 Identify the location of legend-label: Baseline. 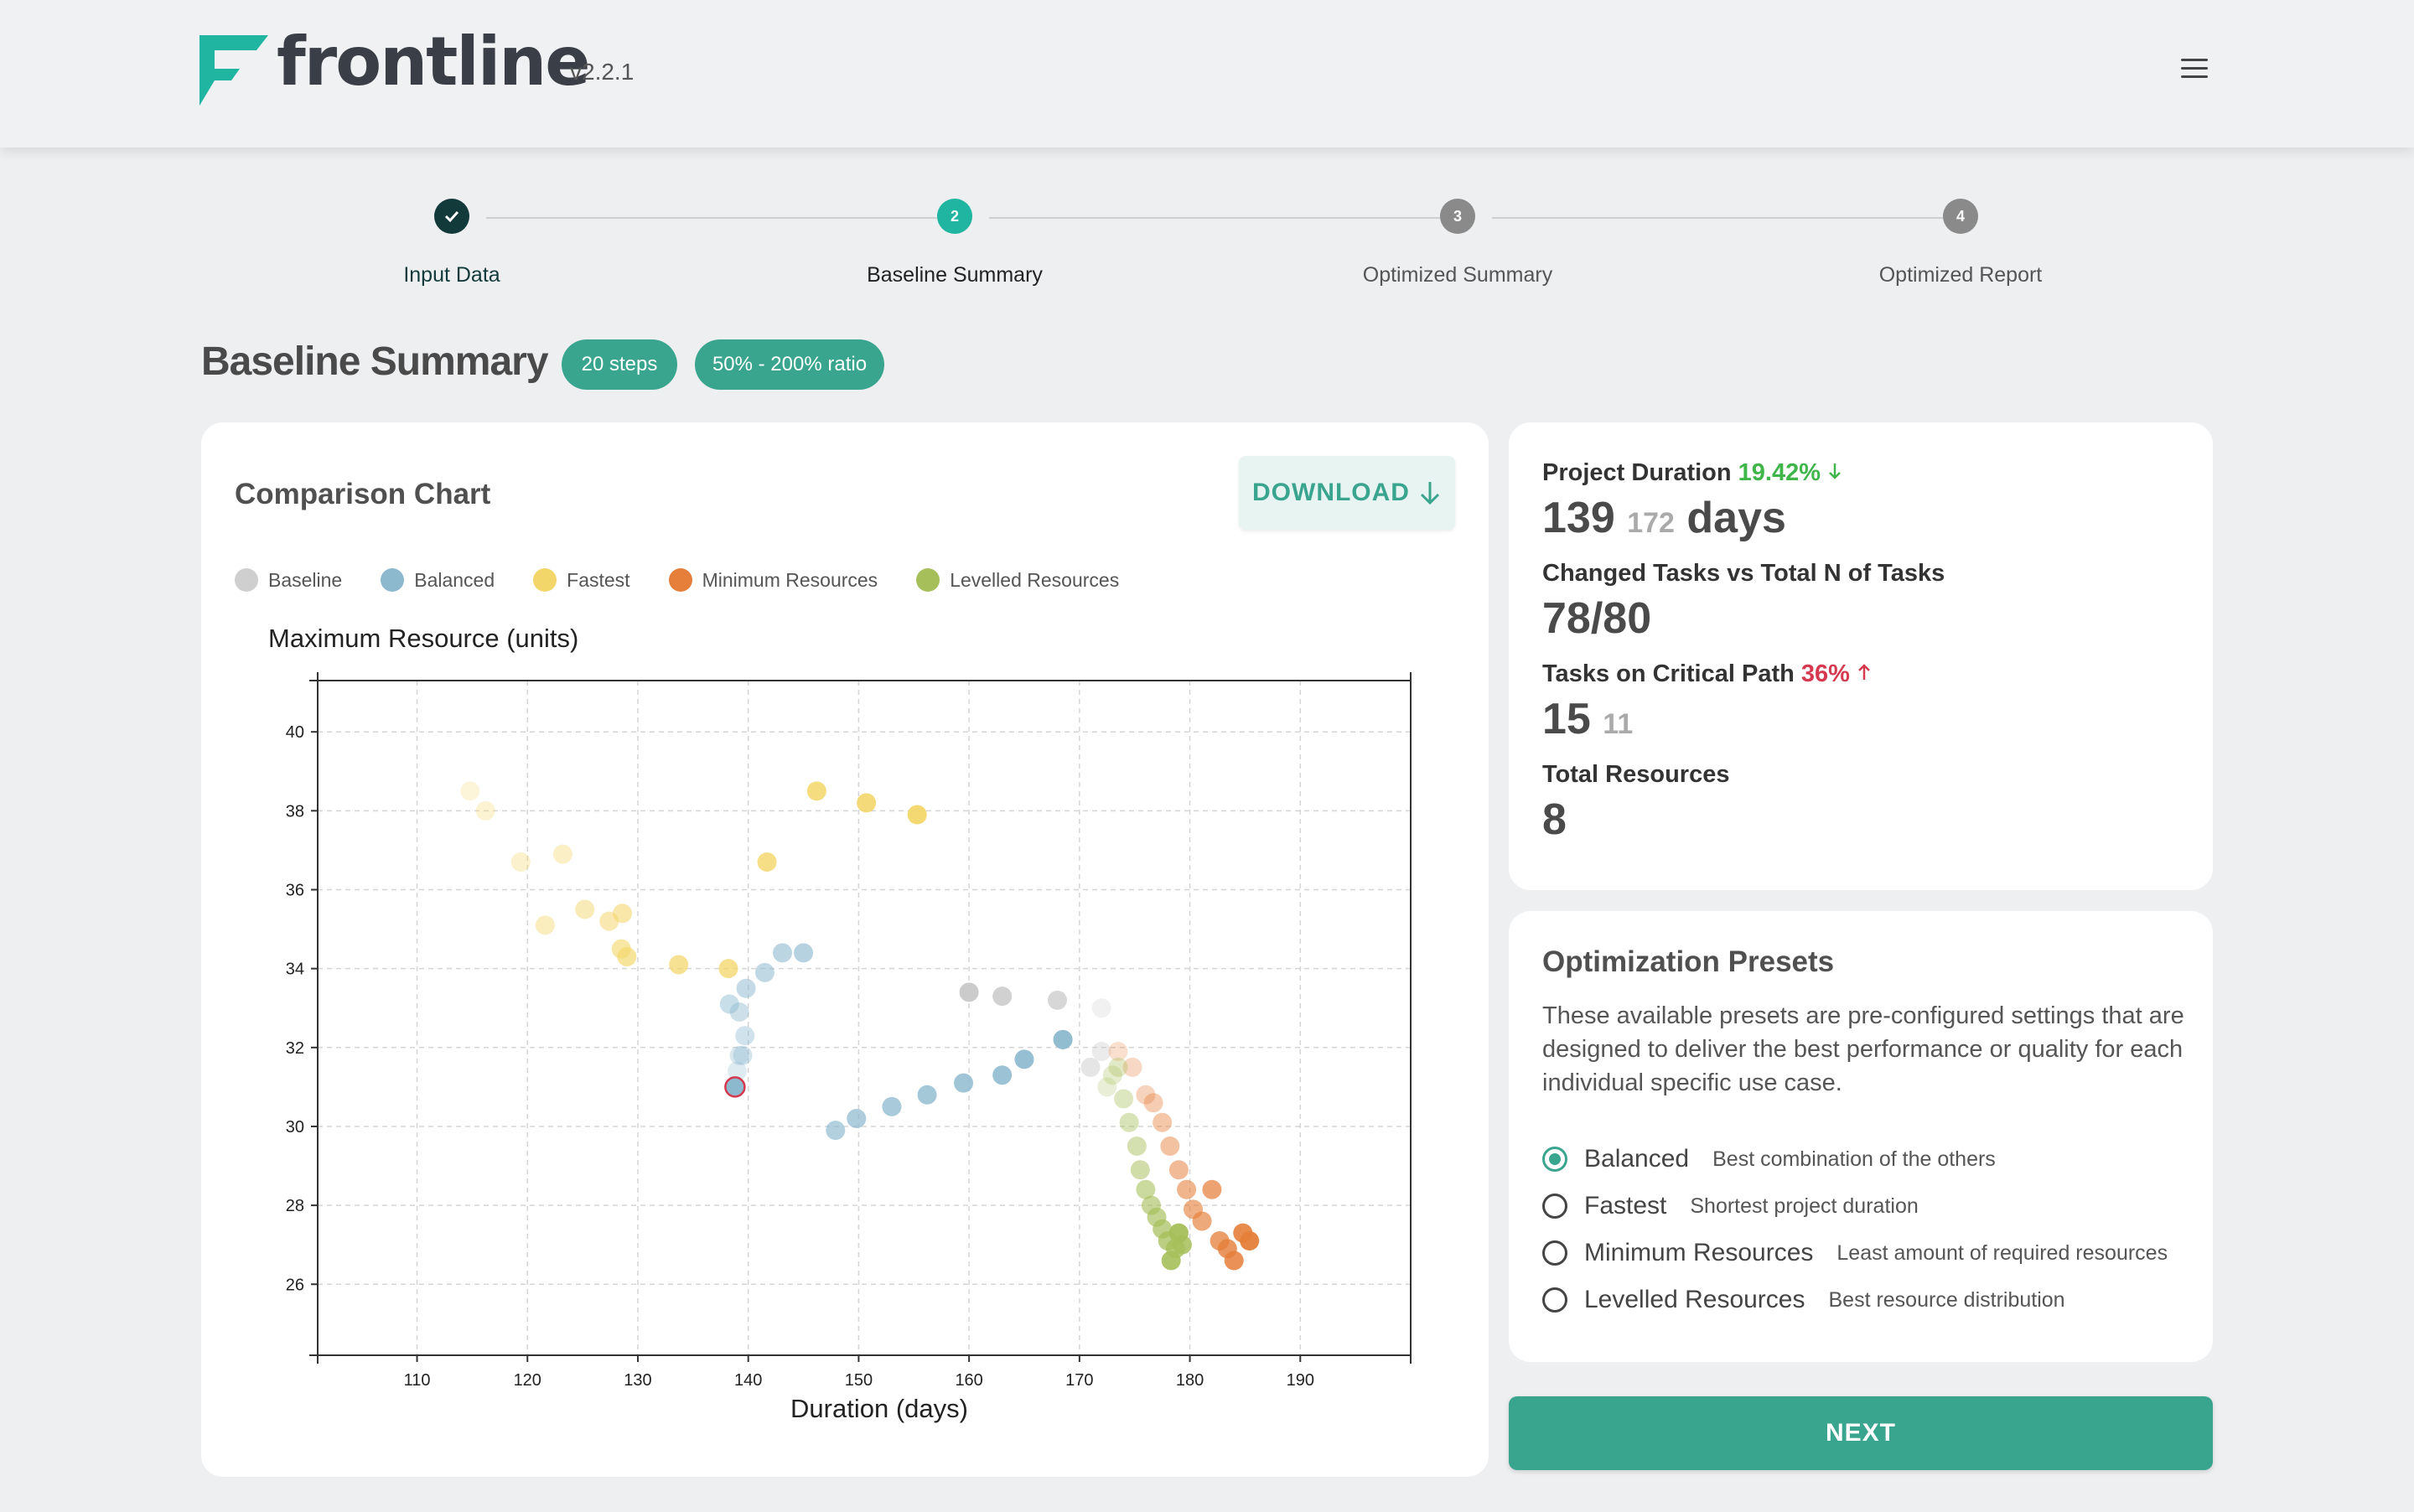
(306, 579).